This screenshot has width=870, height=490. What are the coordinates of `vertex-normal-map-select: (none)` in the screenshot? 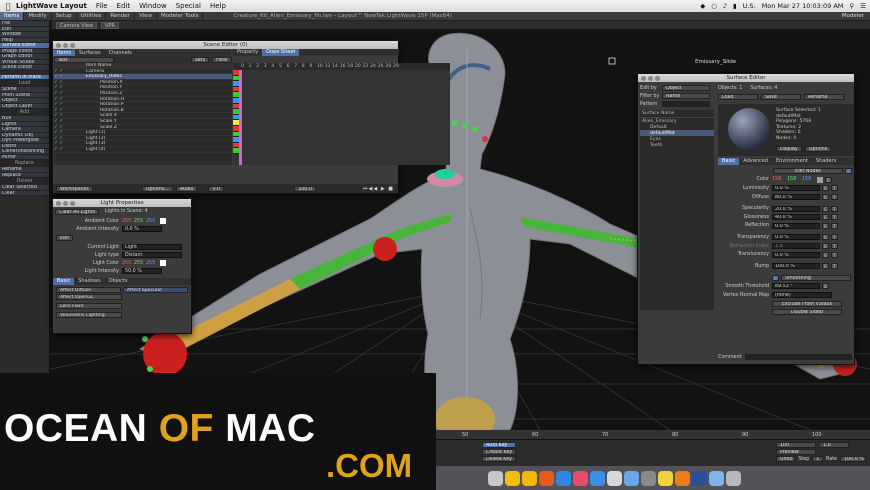 It's located at (802, 295).